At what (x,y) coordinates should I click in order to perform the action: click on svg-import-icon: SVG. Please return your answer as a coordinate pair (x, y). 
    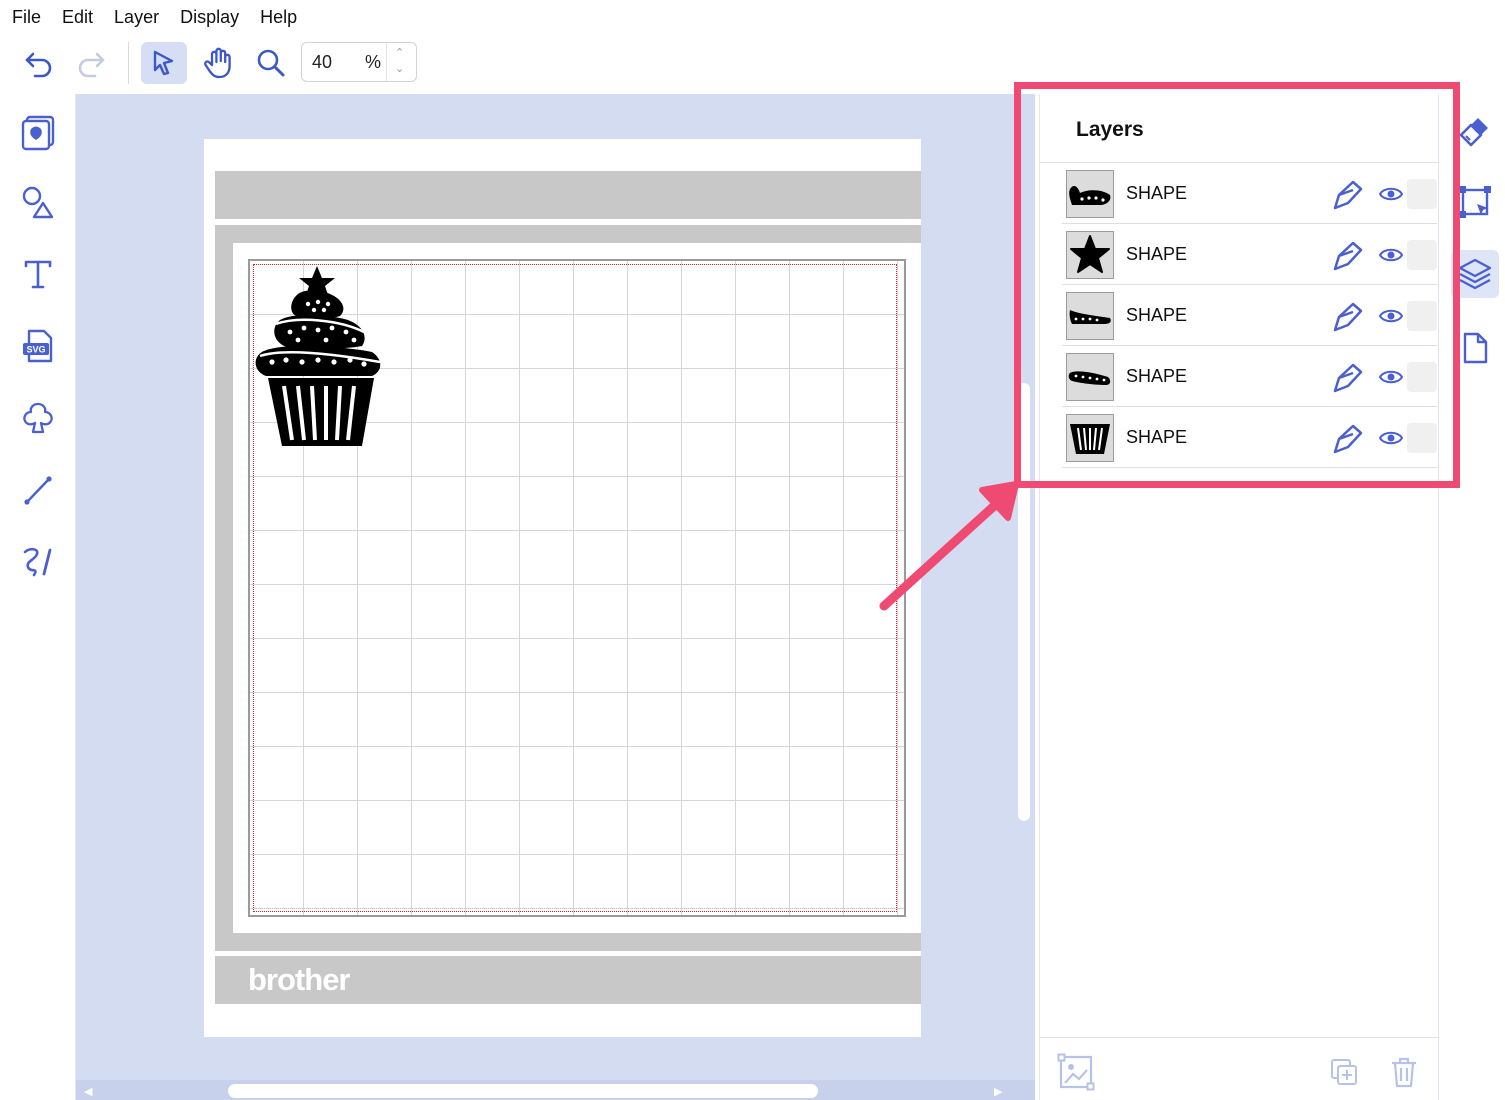
    Looking at the image, I should click on (38, 346).